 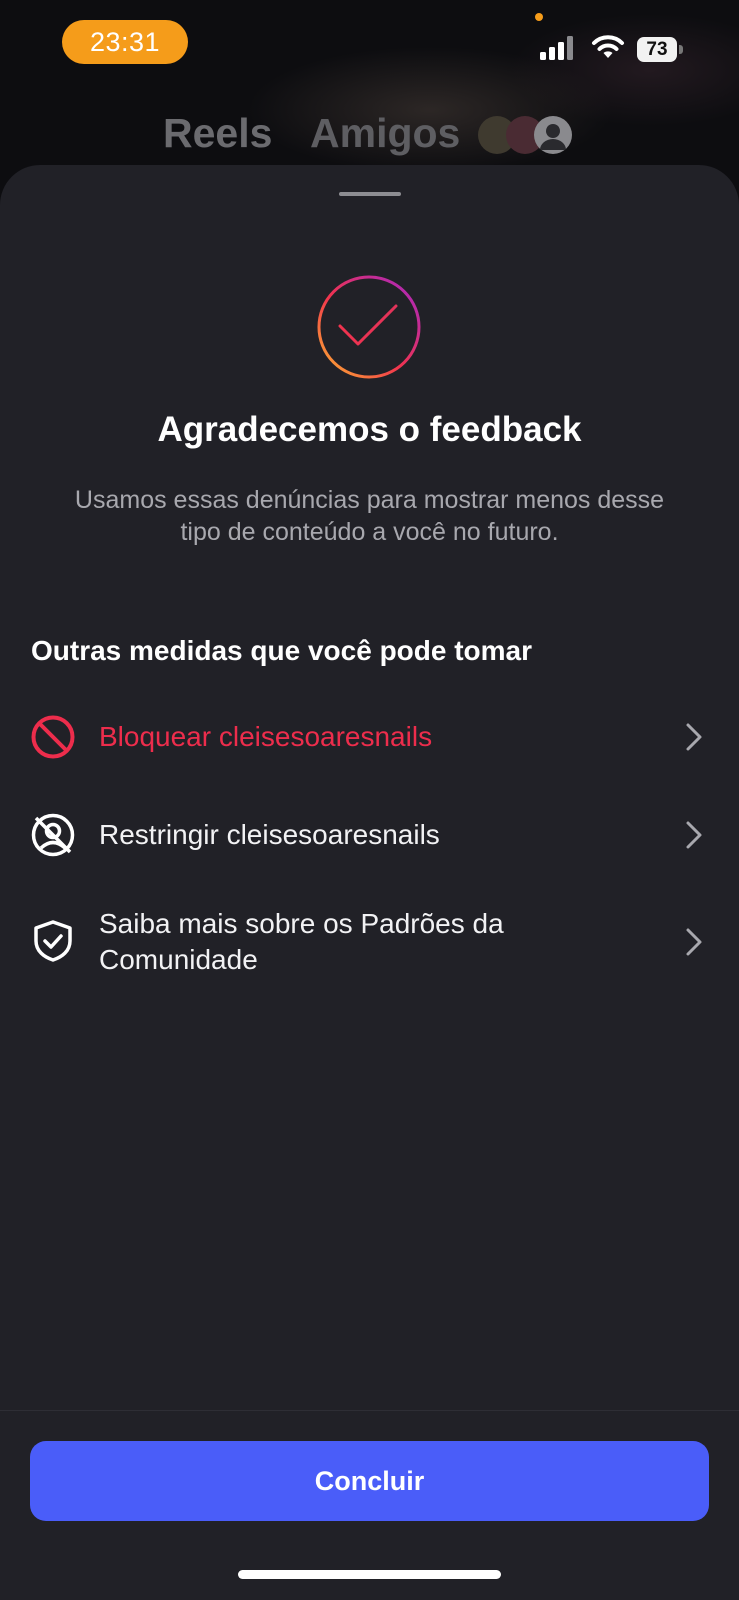 I want to click on restrict-user-label: Restringir cleisesoaresnails, so click(x=269, y=834).